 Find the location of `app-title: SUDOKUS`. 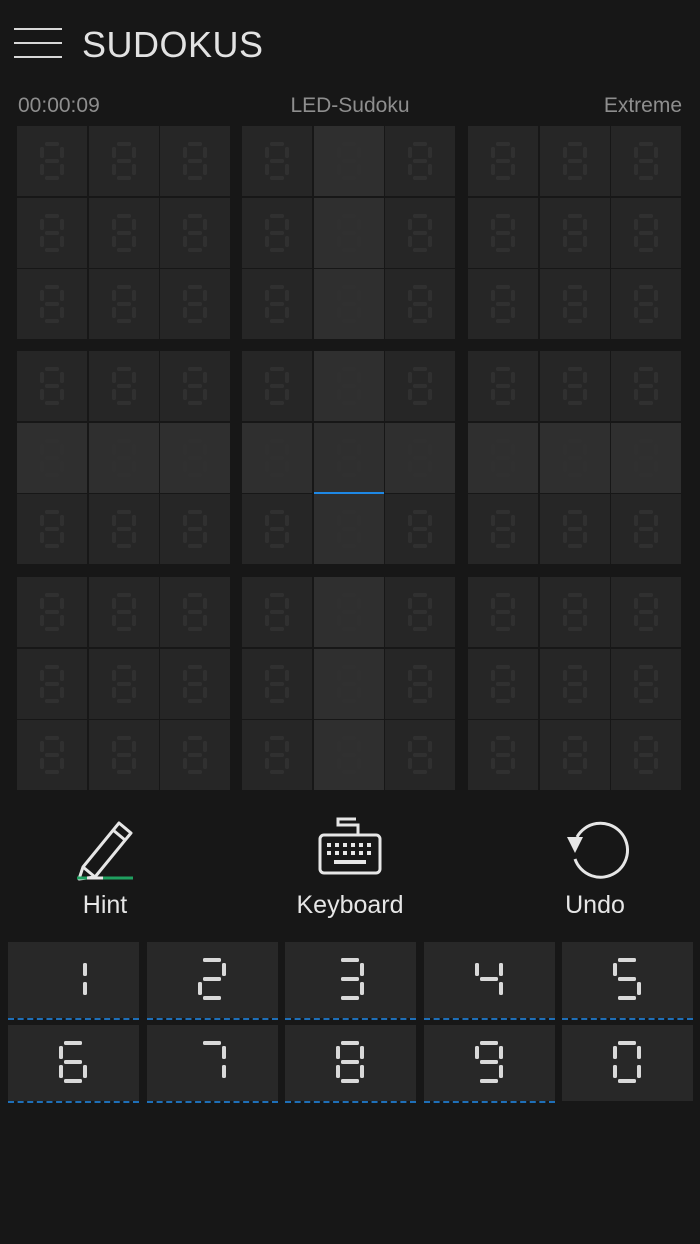

app-title: SUDOKUS is located at coordinates (173, 44).